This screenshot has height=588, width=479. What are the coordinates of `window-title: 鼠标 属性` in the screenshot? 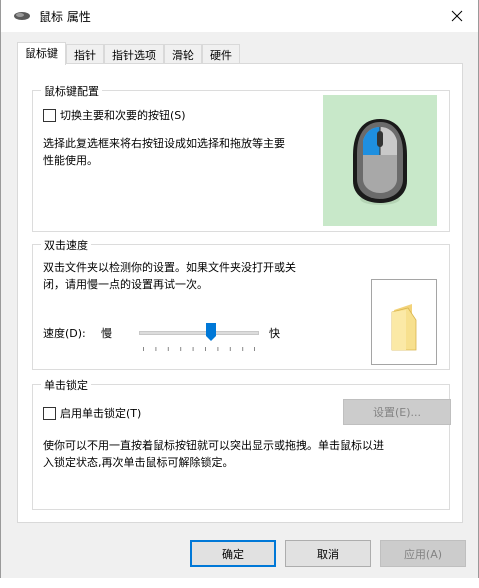 It's located at (65, 17).